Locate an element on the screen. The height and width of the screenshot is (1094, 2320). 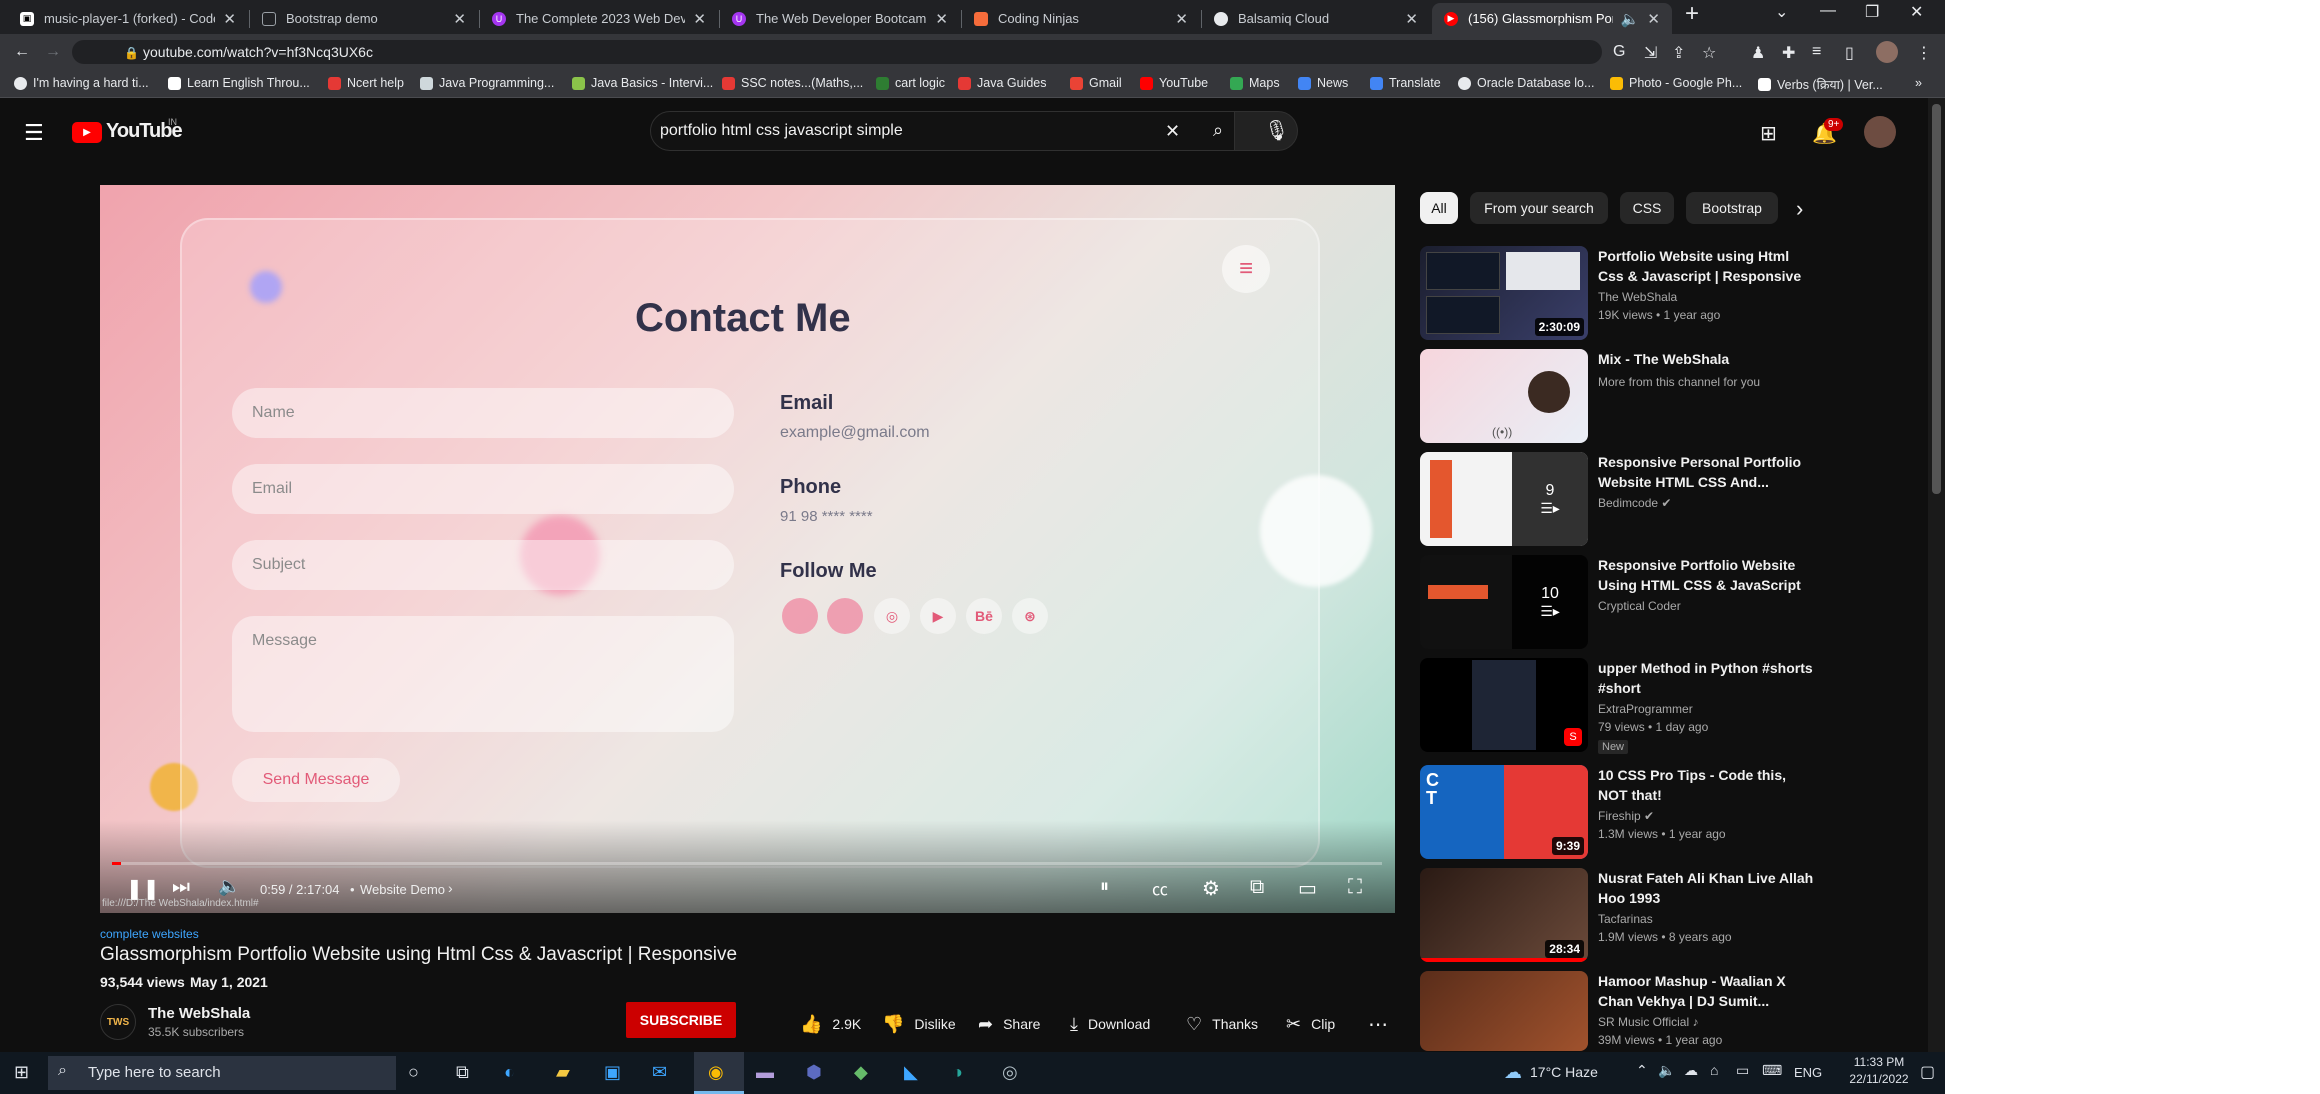
clock-time: 11:33 PM is located at coordinates (1879, 1062).